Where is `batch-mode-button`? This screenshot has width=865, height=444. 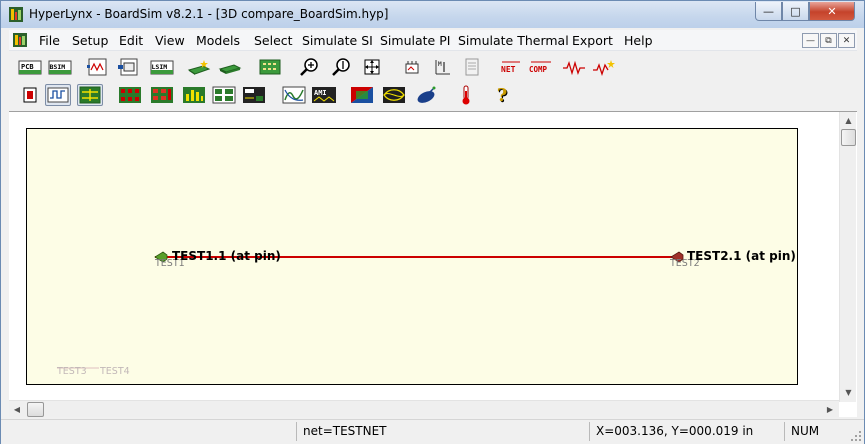
batch-mode-button is located at coordinates (194, 95).